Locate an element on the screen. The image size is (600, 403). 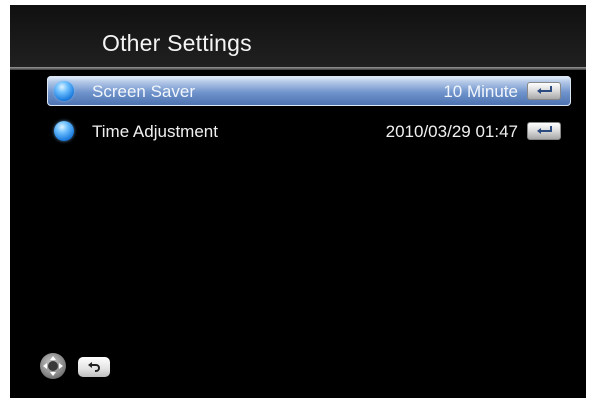
menu-item-time-adjustment: Time Adjustment 2010/03/29 01:47 is located at coordinates (309, 131).